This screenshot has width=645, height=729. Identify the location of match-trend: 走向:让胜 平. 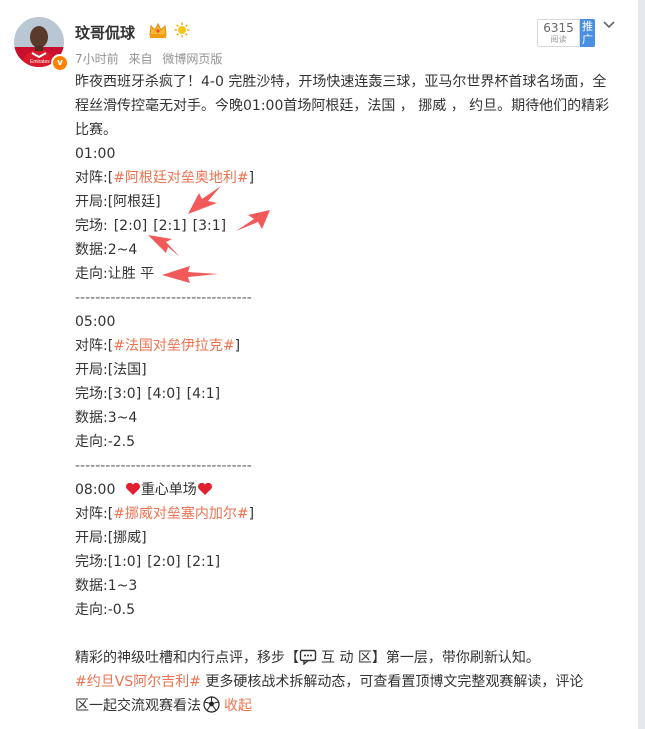
(115, 274).